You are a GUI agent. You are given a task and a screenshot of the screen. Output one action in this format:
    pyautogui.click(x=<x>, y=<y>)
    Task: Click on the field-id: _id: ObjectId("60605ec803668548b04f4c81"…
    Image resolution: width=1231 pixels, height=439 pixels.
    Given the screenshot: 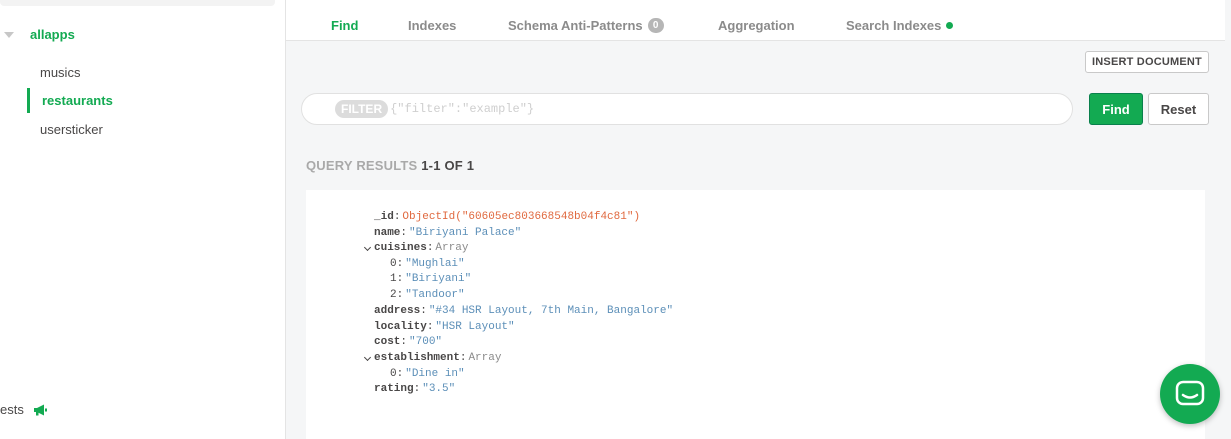 What is the action you would take?
    pyautogui.click(x=507, y=217)
    